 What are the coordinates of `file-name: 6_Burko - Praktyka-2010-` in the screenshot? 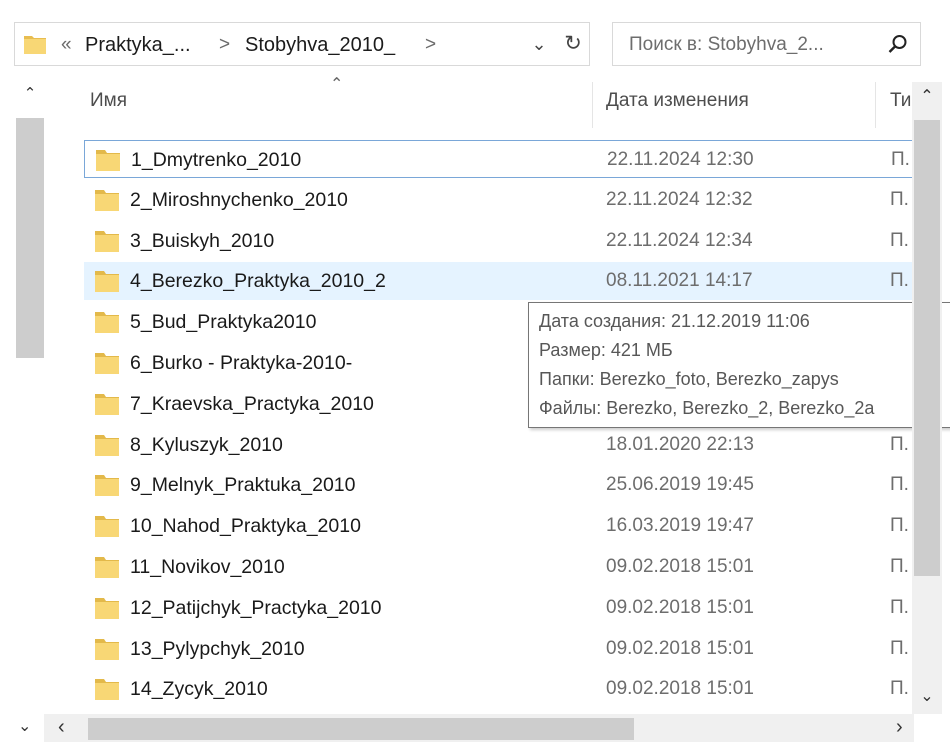 It's located at (241, 363).